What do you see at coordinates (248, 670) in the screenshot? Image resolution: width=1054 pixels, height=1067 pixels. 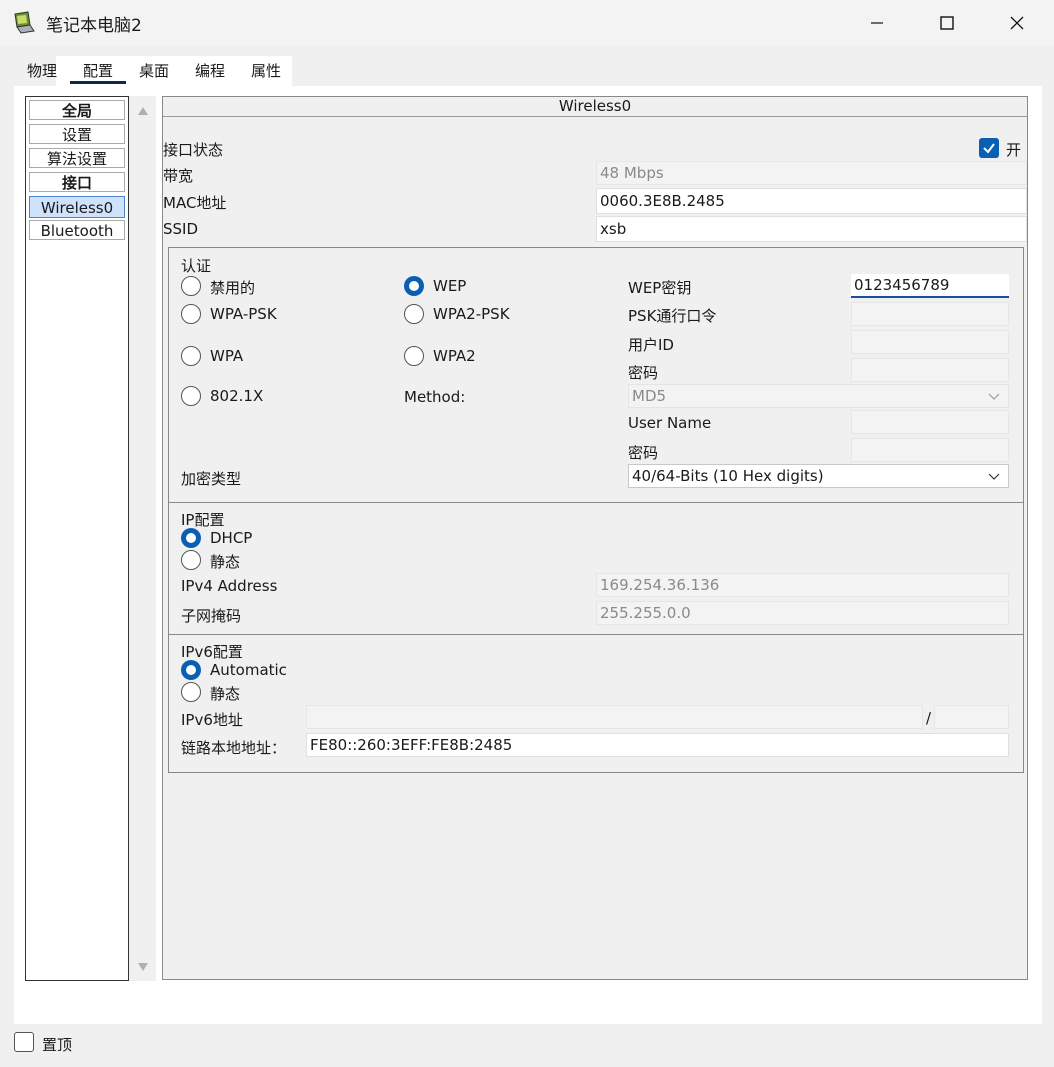 I see `ipv6-automatic-label: Automatic` at bounding box center [248, 670].